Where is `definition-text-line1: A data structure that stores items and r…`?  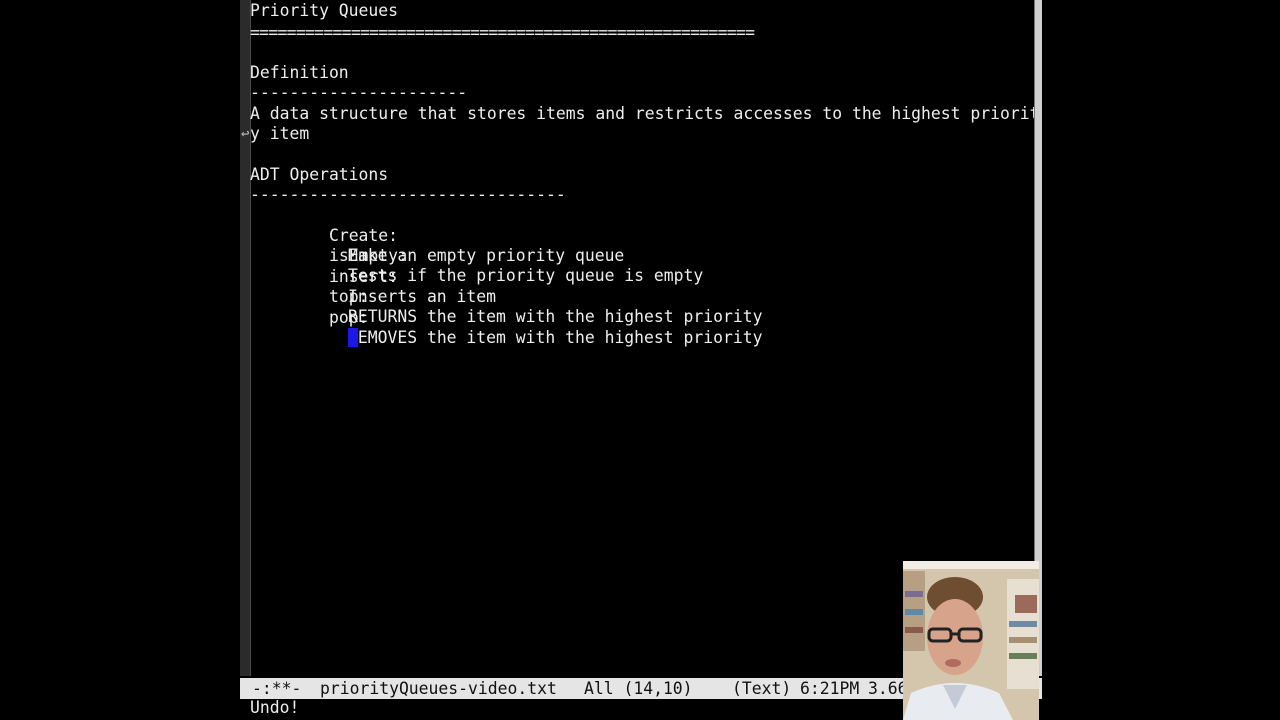
definition-text-line1: A data structure that stores items and r… is located at coordinates (642, 113).